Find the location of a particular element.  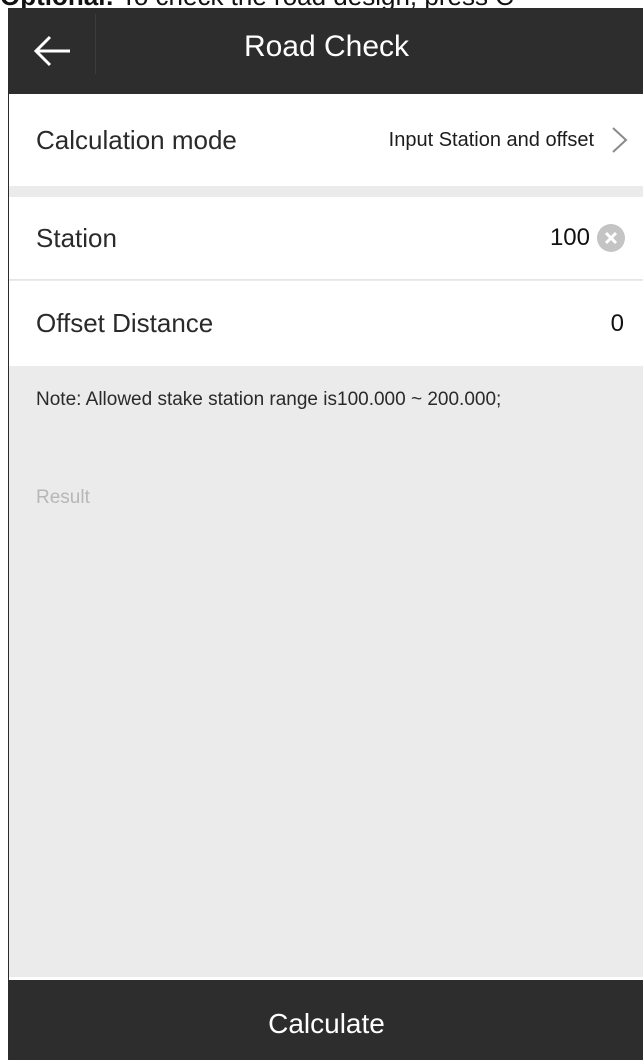

clear-icon is located at coordinates (611, 238).